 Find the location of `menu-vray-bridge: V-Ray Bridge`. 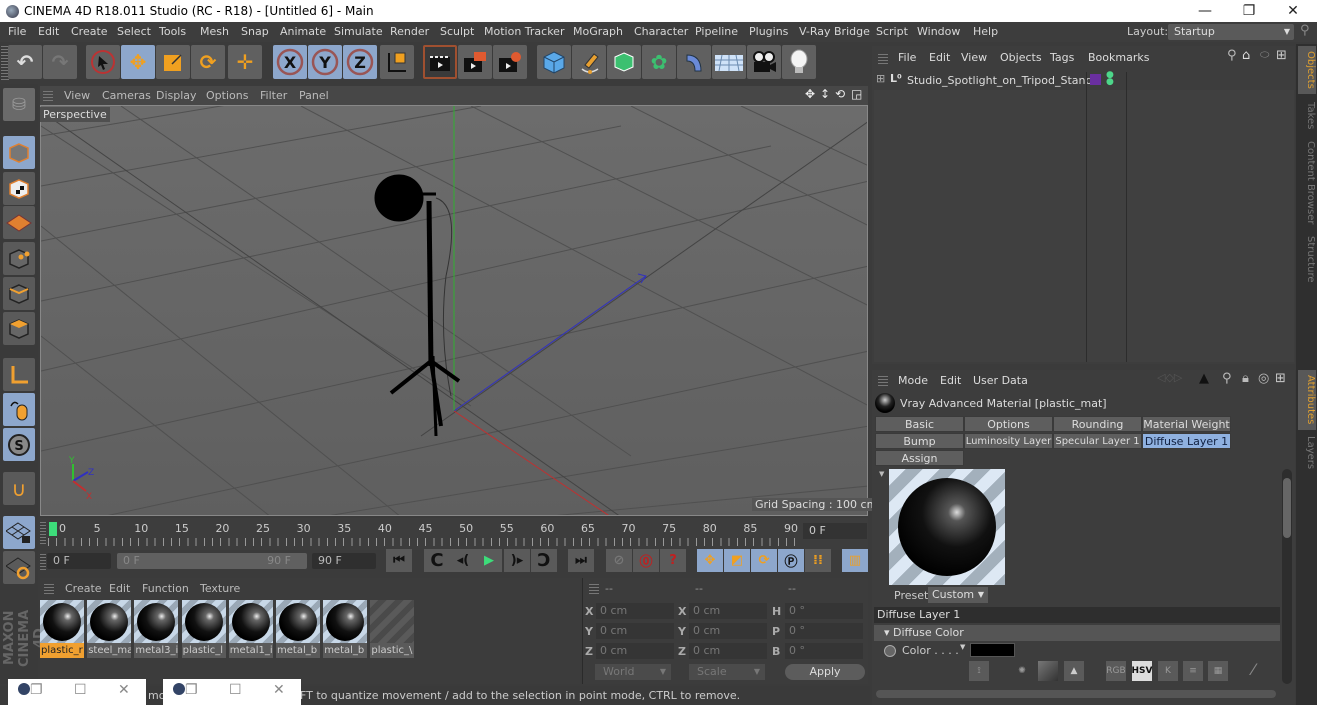

menu-vray-bridge: V-Ray Bridge is located at coordinates (834, 31).